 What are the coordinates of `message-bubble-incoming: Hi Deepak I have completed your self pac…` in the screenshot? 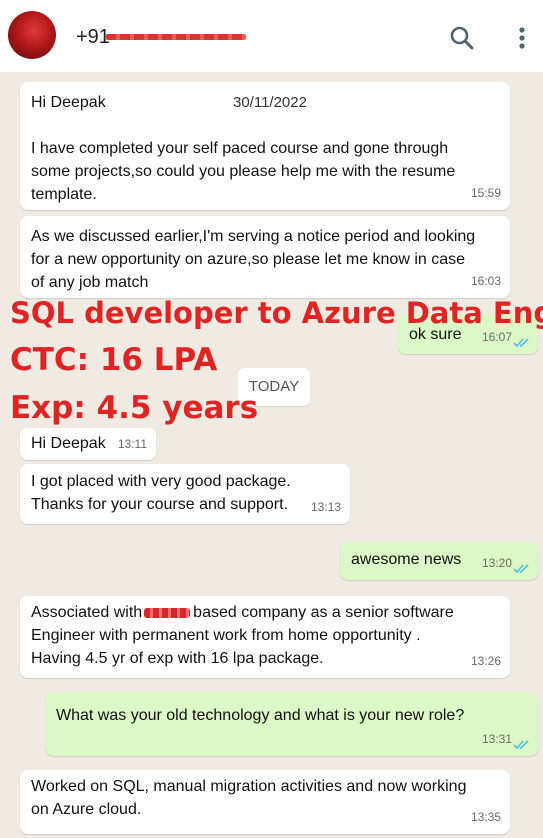 It's located at (265, 146).